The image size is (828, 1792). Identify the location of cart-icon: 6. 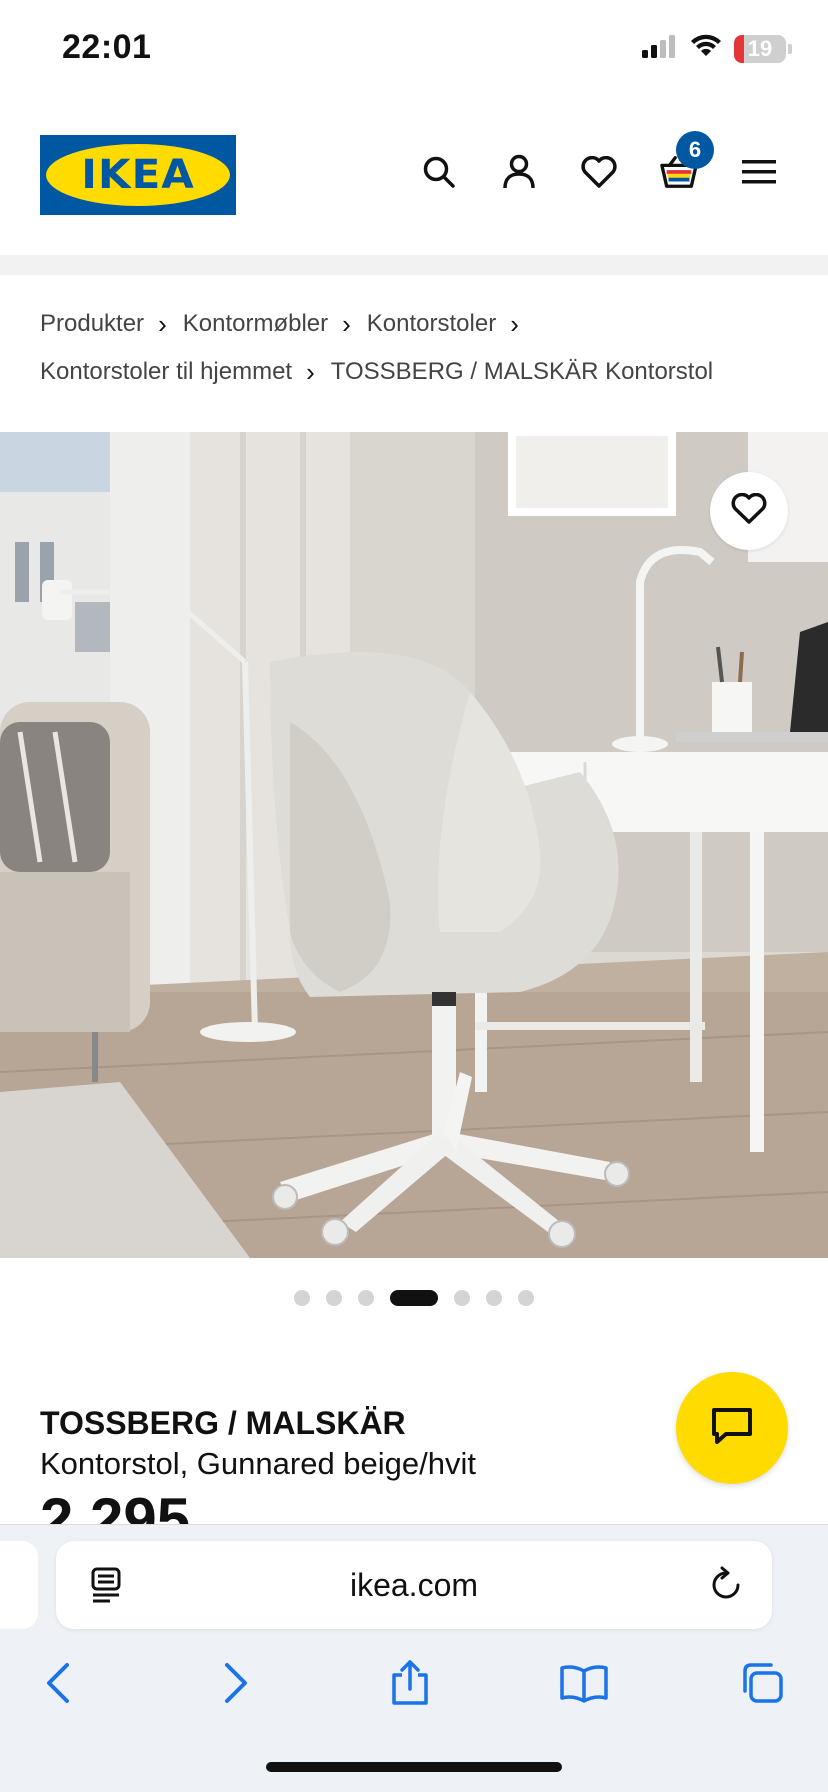
(687, 161).